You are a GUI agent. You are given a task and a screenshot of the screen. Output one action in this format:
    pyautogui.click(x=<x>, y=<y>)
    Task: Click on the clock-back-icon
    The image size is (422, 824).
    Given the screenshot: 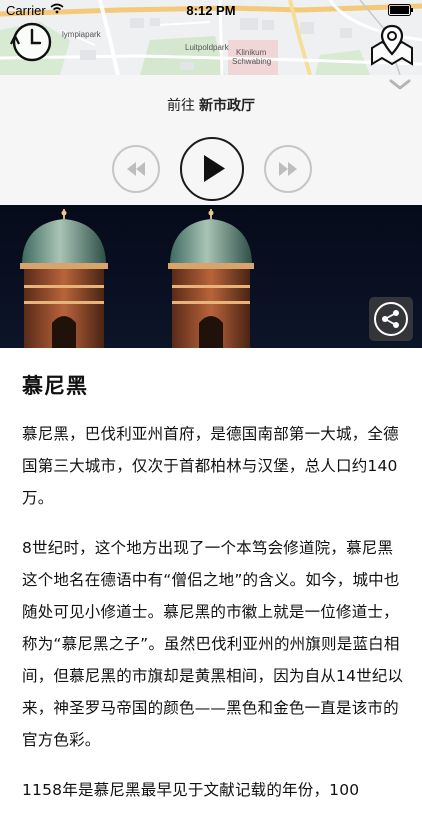 What is the action you would take?
    pyautogui.click(x=31, y=42)
    